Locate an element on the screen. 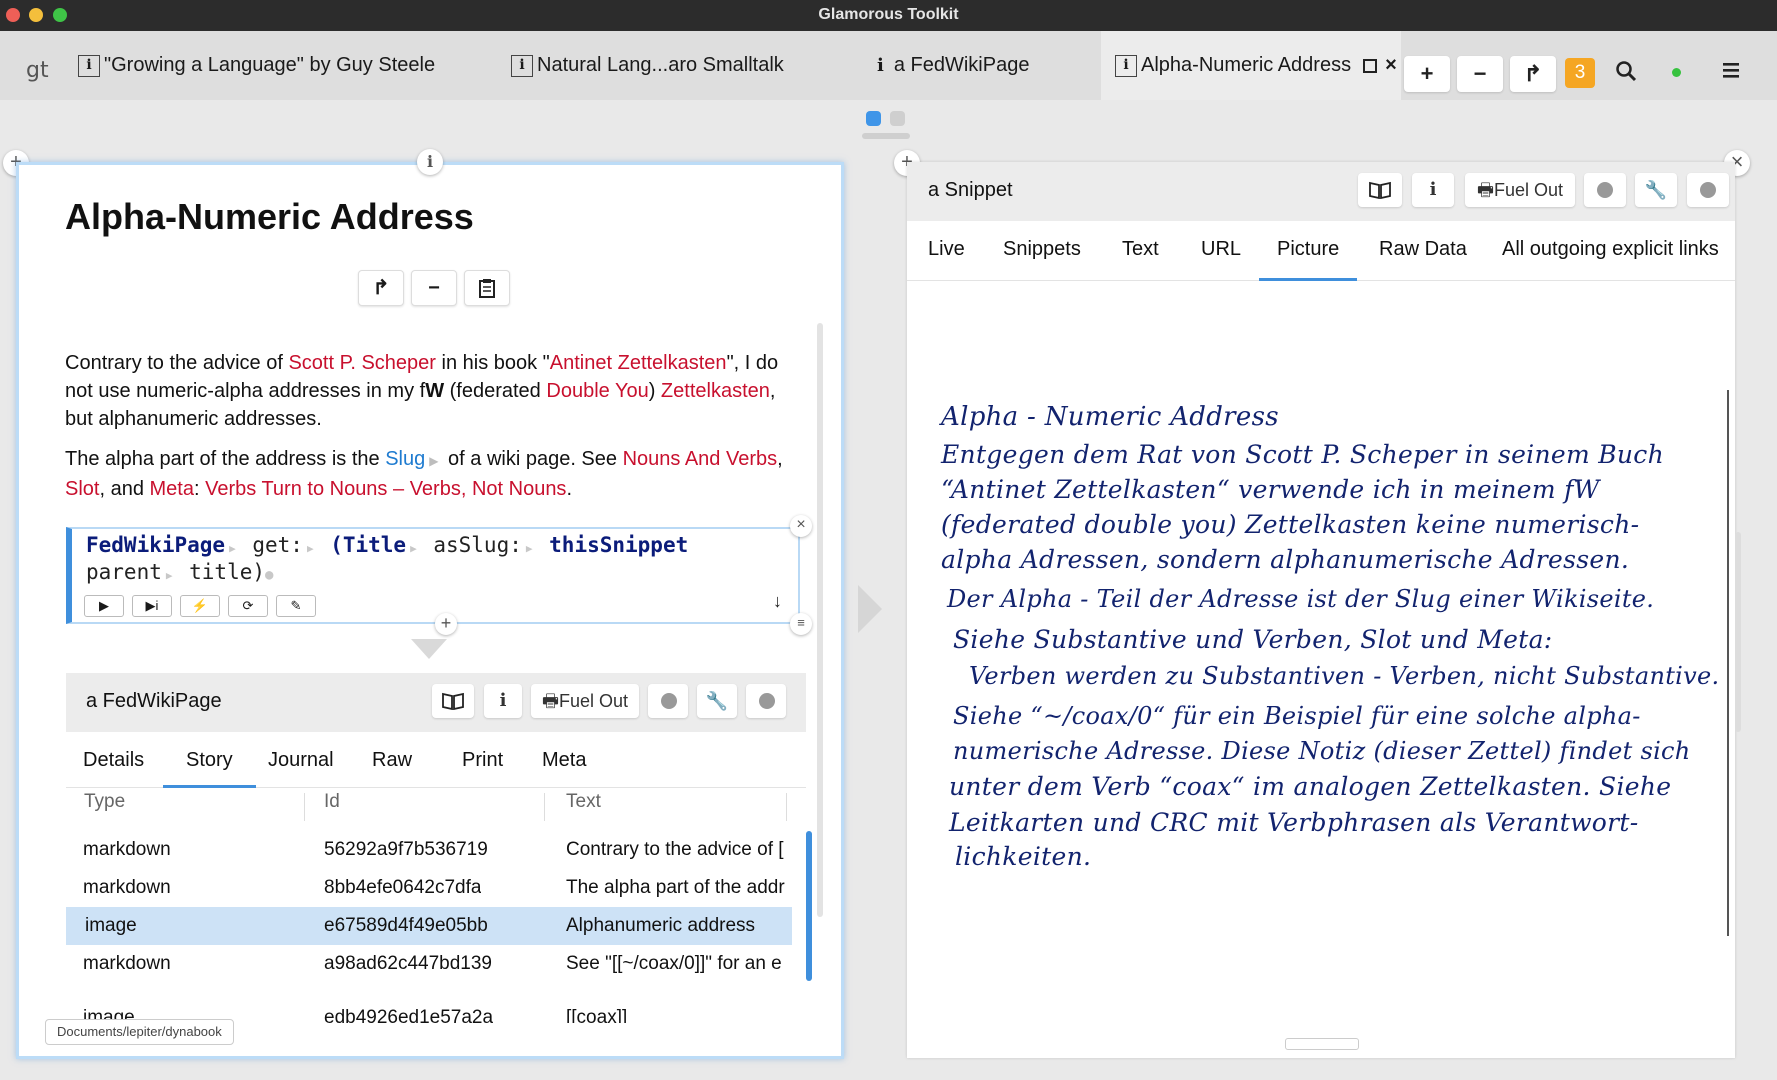 This screenshot has width=1777, height=1080. play-inspect-button: ▶i is located at coordinates (152, 606).